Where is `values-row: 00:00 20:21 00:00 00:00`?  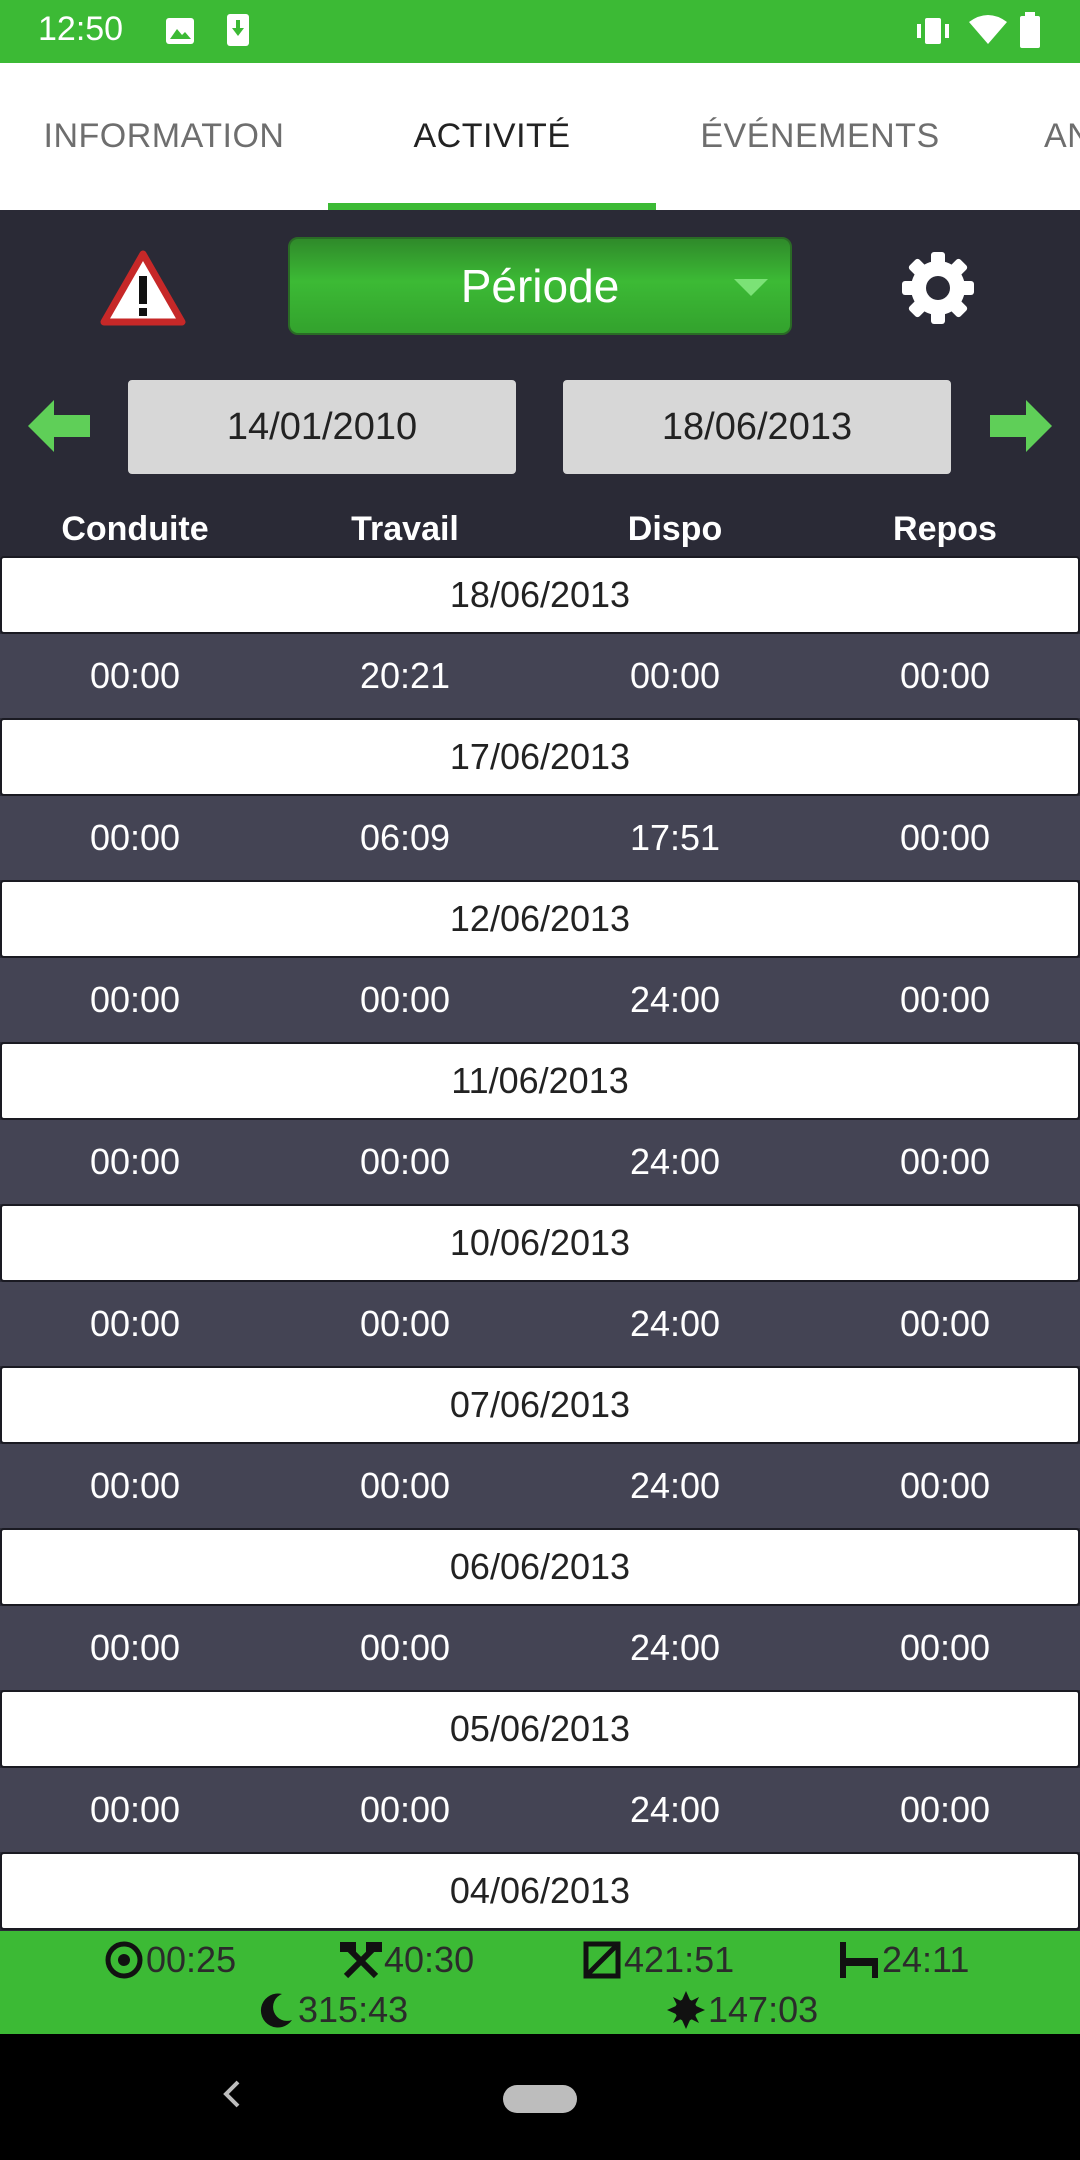
values-row: 00:00 20:21 00:00 00:00 is located at coordinates (540, 676).